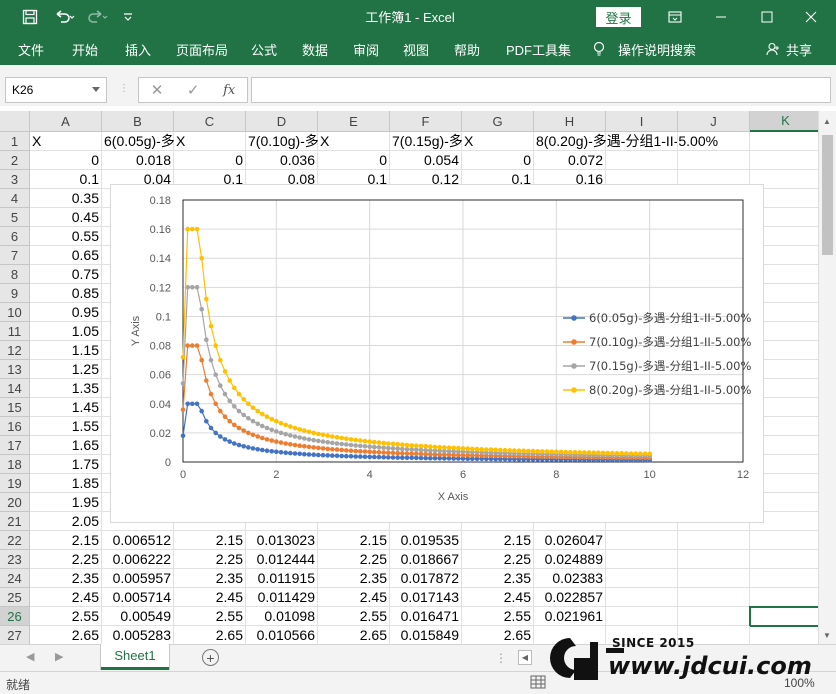 The height and width of the screenshot is (694, 836). What do you see at coordinates (15, 255) in the screenshot?
I see `row-header-7: 7` at bounding box center [15, 255].